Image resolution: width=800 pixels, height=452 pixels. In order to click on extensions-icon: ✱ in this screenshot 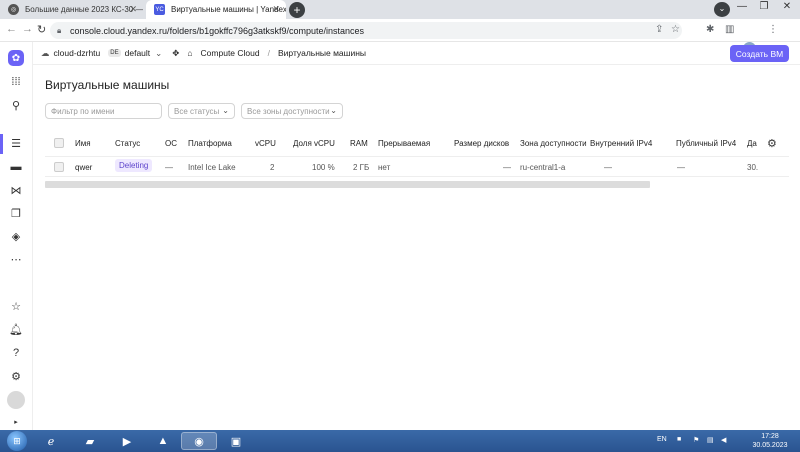, I will do `click(710, 29)`.